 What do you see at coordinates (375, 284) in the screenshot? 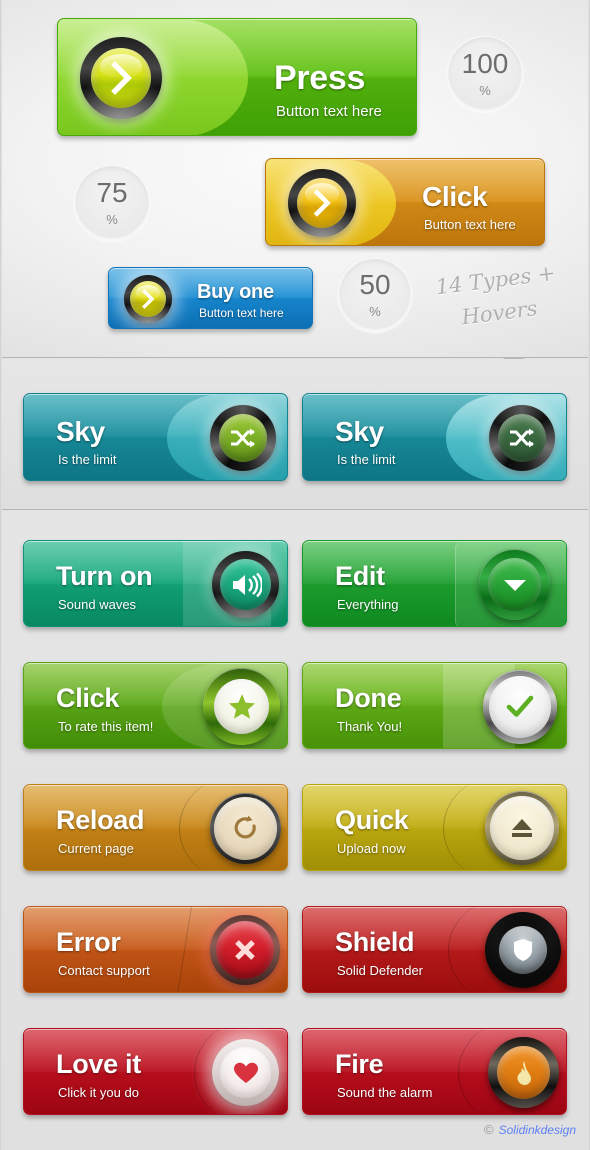
I see `percent-value: 50` at bounding box center [375, 284].